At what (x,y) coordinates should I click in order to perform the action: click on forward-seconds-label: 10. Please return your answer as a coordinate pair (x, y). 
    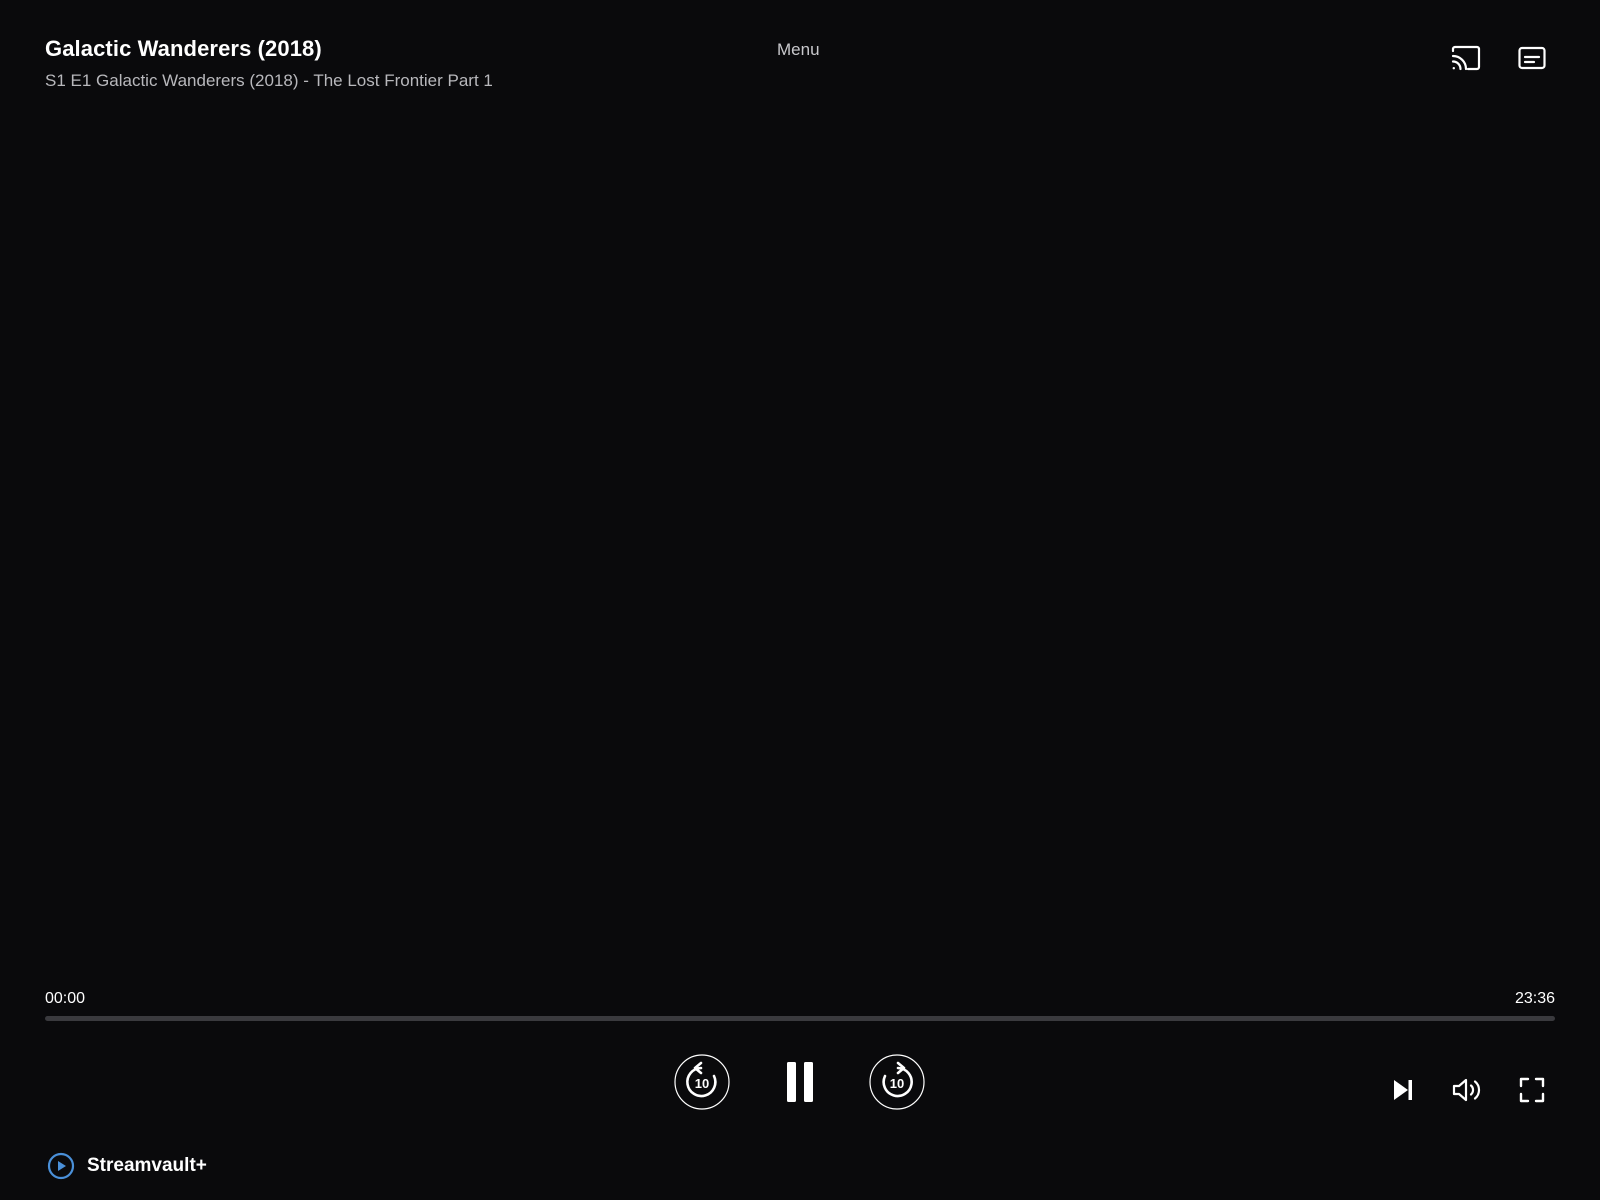
    Looking at the image, I should click on (897, 1083).